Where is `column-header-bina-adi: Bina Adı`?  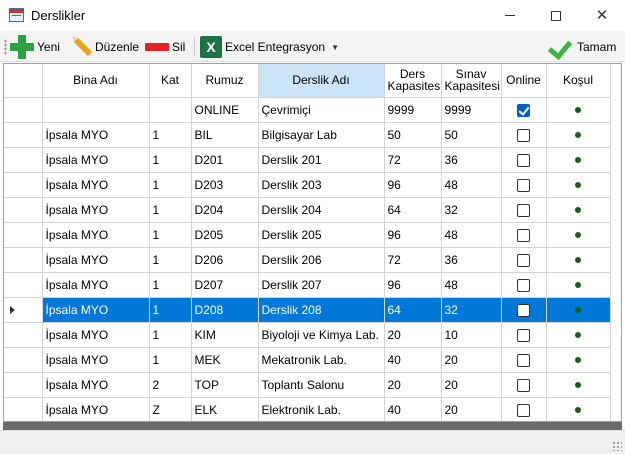 column-header-bina-adi: Bina Adı is located at coordinates (96, 81).